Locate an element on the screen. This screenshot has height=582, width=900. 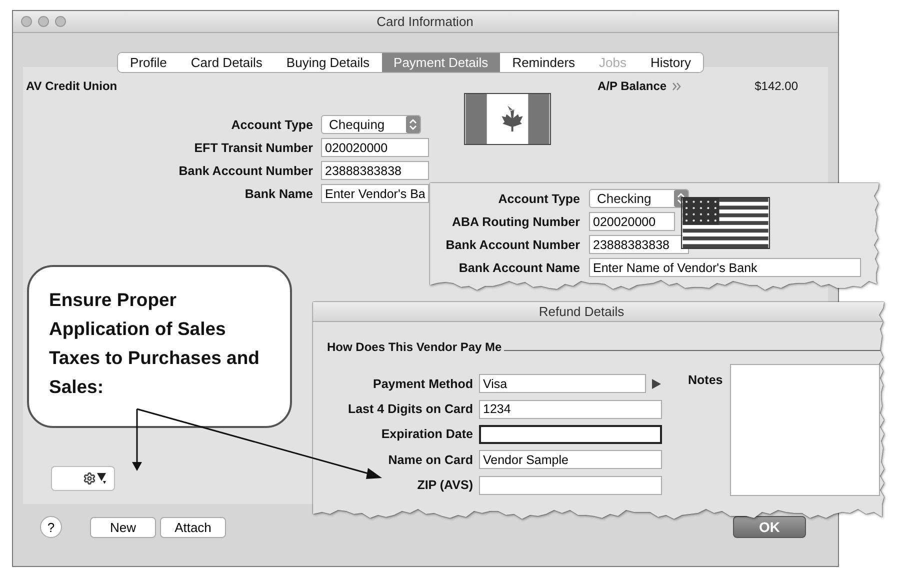
field-label: Last 4 Digits on Card is located at coordinates (409, 409).